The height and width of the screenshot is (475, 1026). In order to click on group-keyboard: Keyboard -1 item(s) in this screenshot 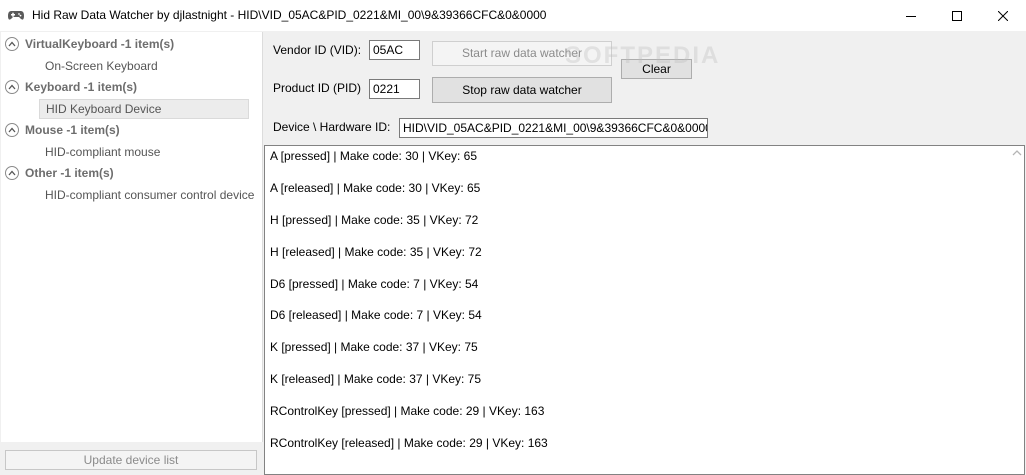, I will do `click(71, 87)`.